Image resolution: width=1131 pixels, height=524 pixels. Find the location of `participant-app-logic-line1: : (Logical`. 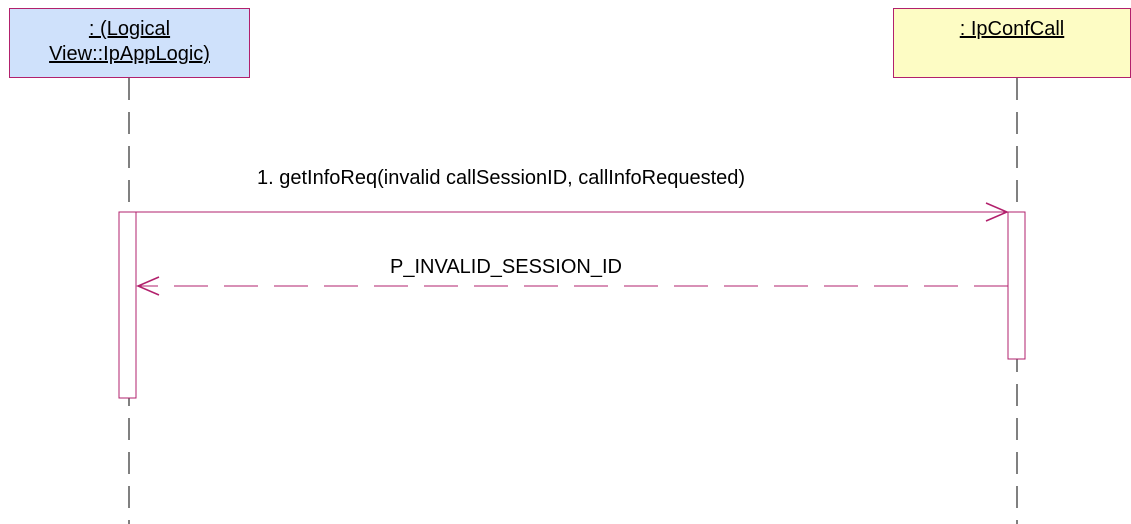

participant-app-logic-line1: : (Logical is located at coordinates (129, 29).